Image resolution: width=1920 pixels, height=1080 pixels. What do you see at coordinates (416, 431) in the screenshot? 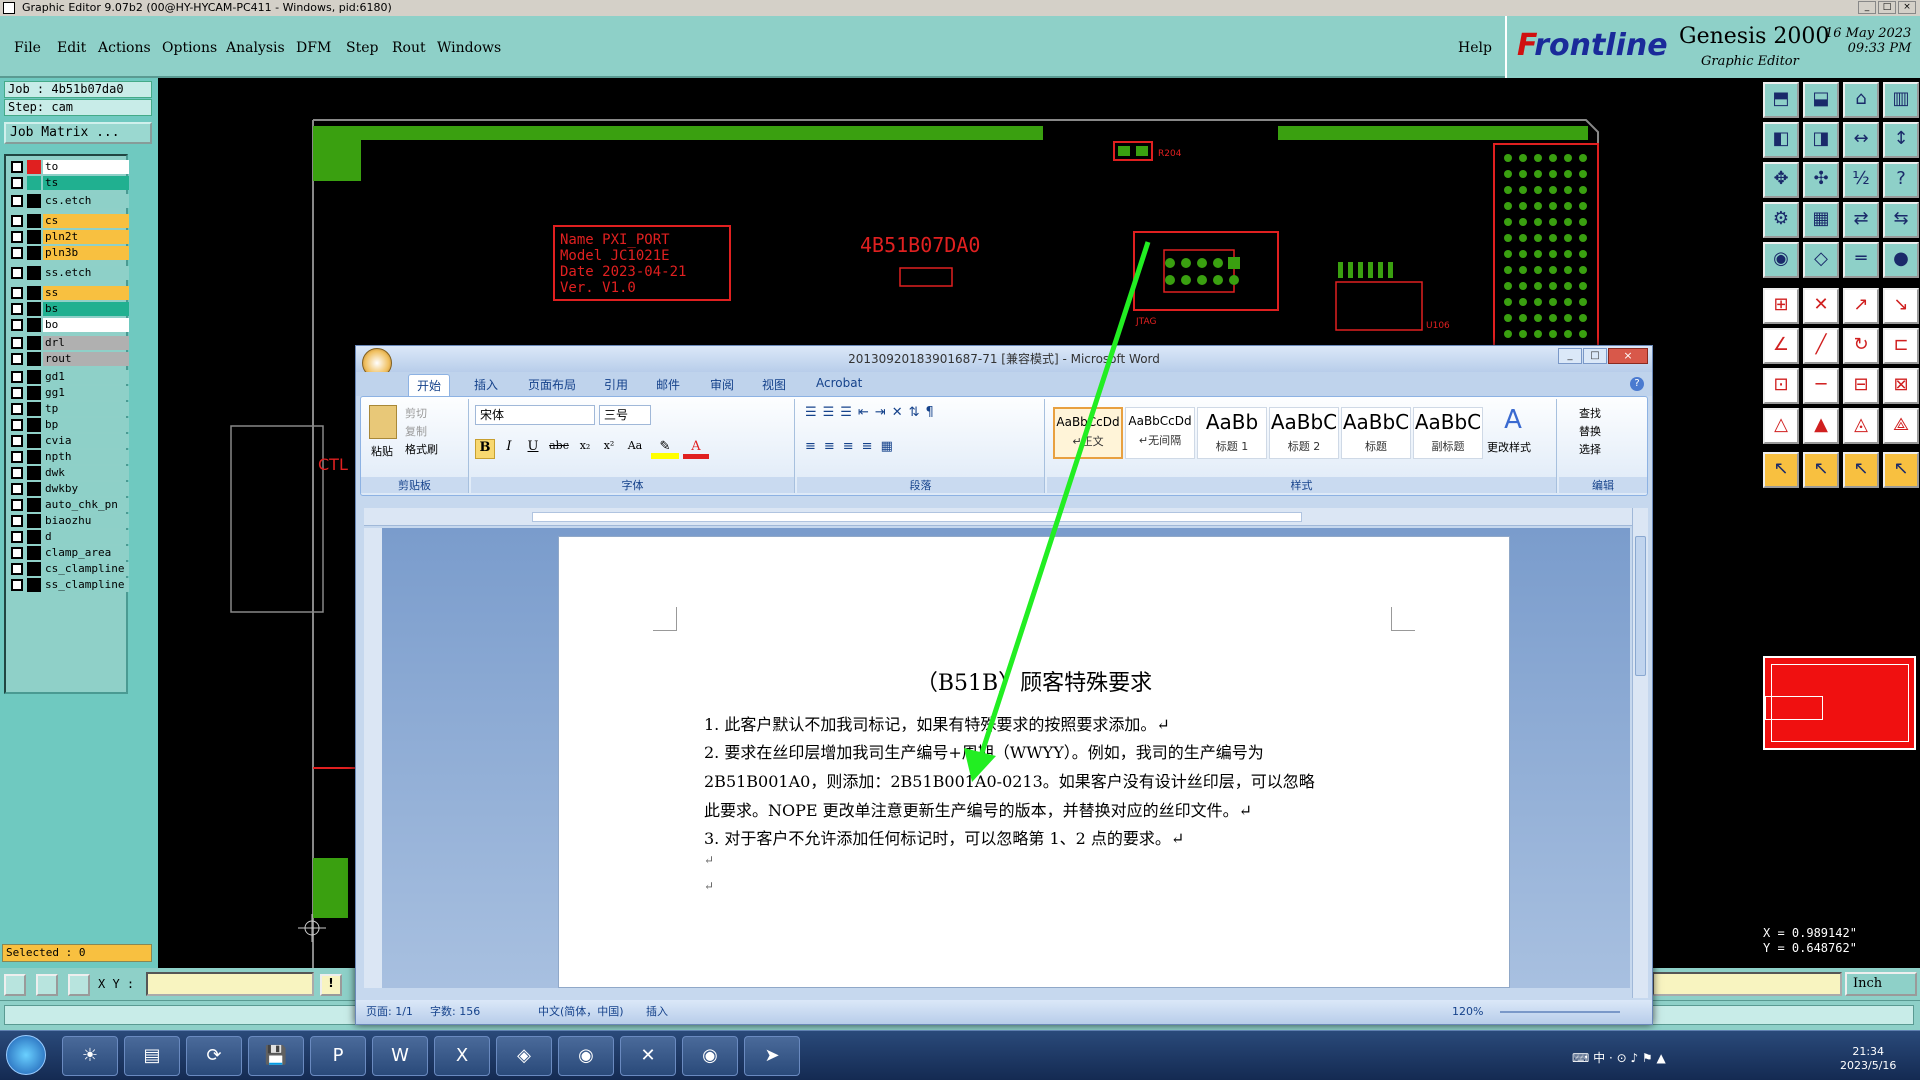
I see `copy-button: 复制` at bounding box center [416, 431].